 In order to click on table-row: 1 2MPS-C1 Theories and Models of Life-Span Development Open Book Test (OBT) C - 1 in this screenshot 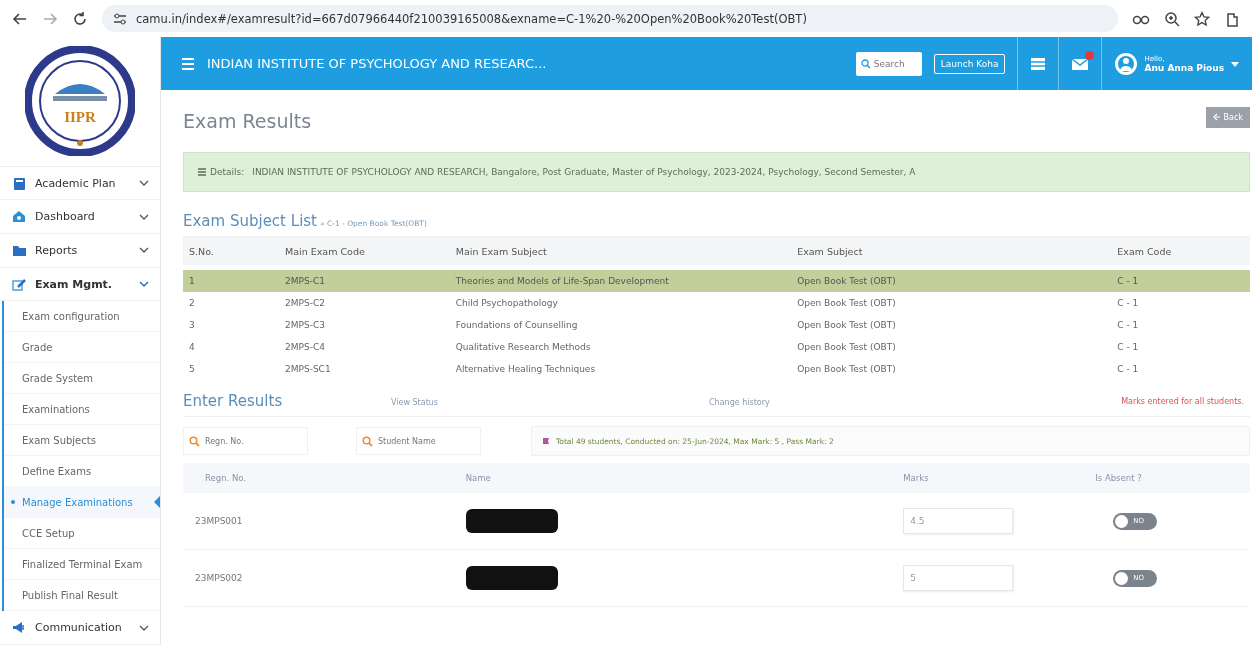, I will do `click(716, 281)`.